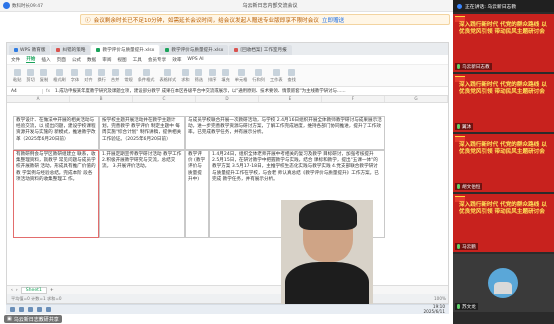 The height and width of the screenshot is (324, 554). I want to click on participant-tile: 深入践行新时代 代党的群众路线 以优良党风引领 带动民风主题研讨会 乌云新日志教, so click(503, 43).